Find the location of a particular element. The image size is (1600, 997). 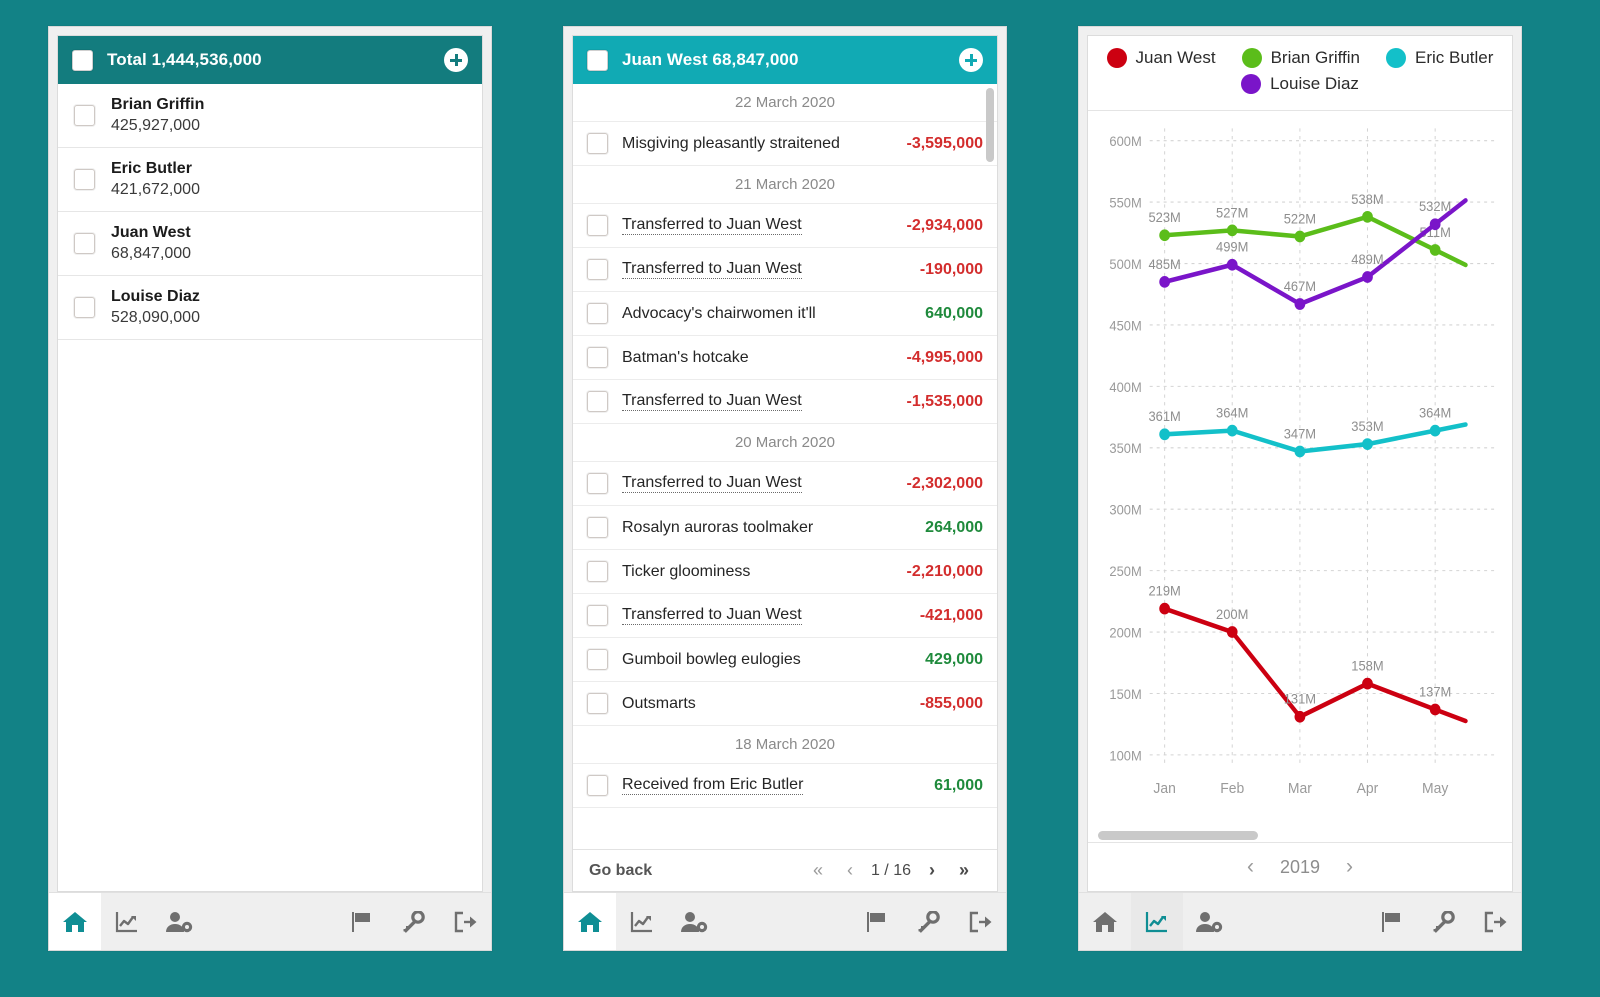

legend-item: Juan West is located at coordinates (1161, 58).